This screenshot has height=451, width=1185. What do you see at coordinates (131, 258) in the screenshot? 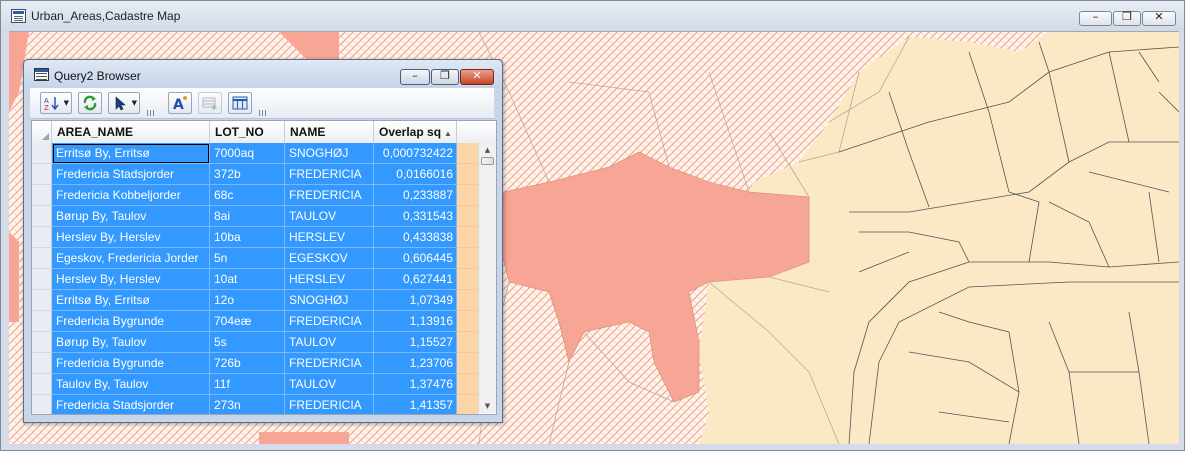
I see `table-cell: Egeskov, Fredericia Jorder` at bounding box center [131, 258].